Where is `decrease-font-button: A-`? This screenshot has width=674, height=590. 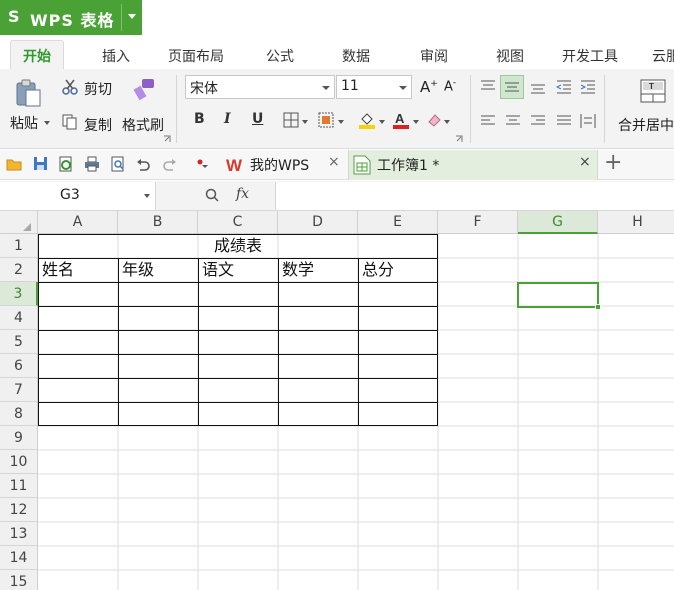 decrease-font-button: A- is located at coordinates (450, 86).